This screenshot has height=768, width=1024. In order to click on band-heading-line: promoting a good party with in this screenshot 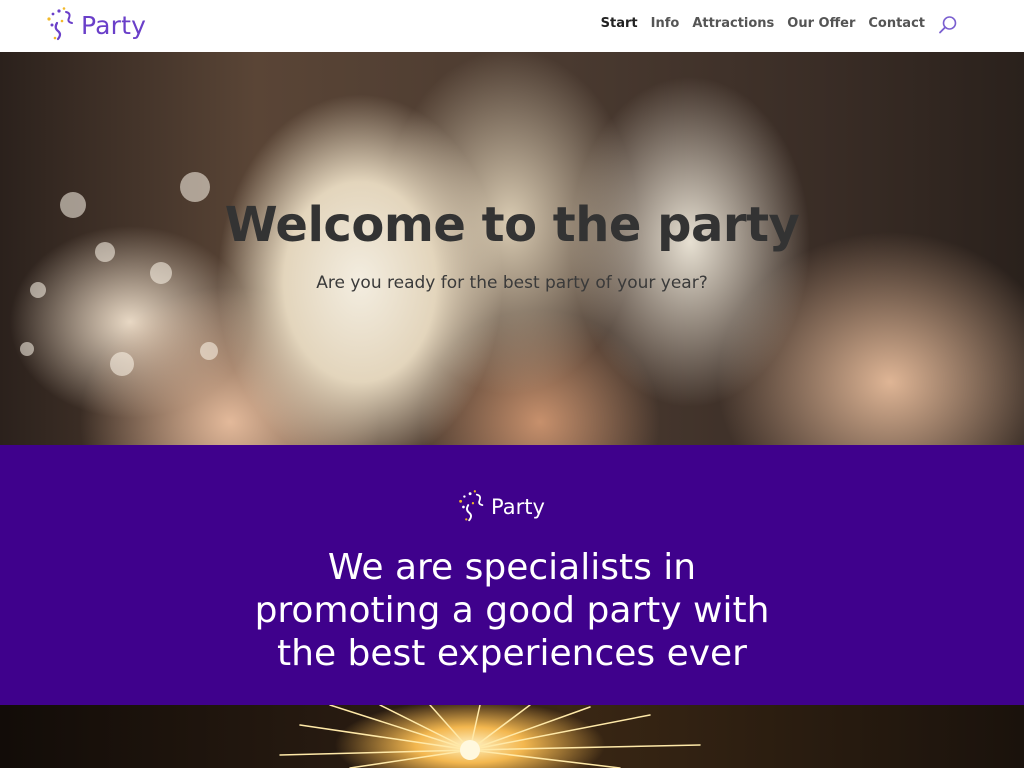, I will do `click(512, 610)`.